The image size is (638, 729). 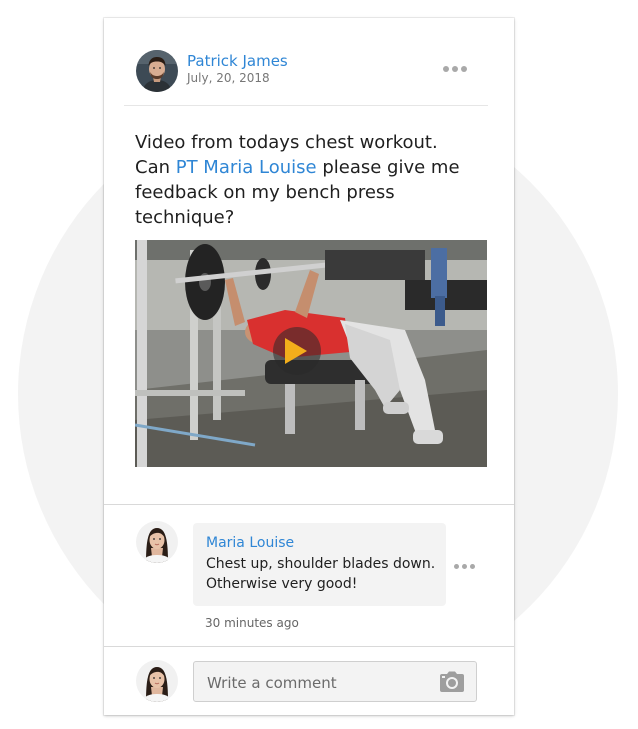 I want to click on mention-link: PT Maria Louise, so click(x=246, y=167).